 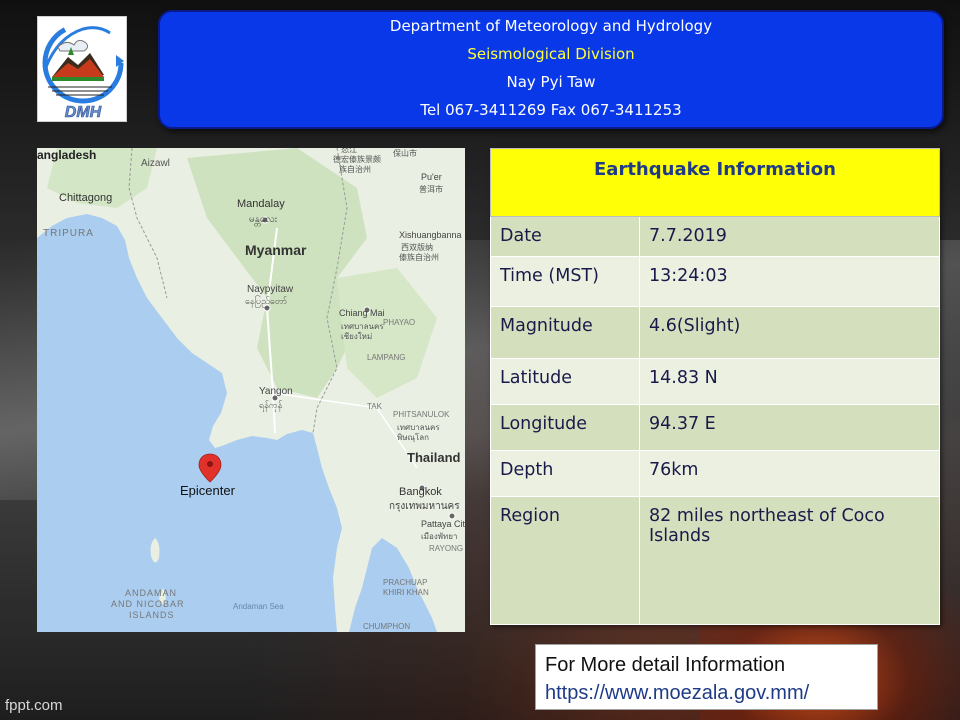 What do you see at coordinates (551, 54) in the screenshot?
I see `division-name: Seismological Division` at bounding box center [551, 54].